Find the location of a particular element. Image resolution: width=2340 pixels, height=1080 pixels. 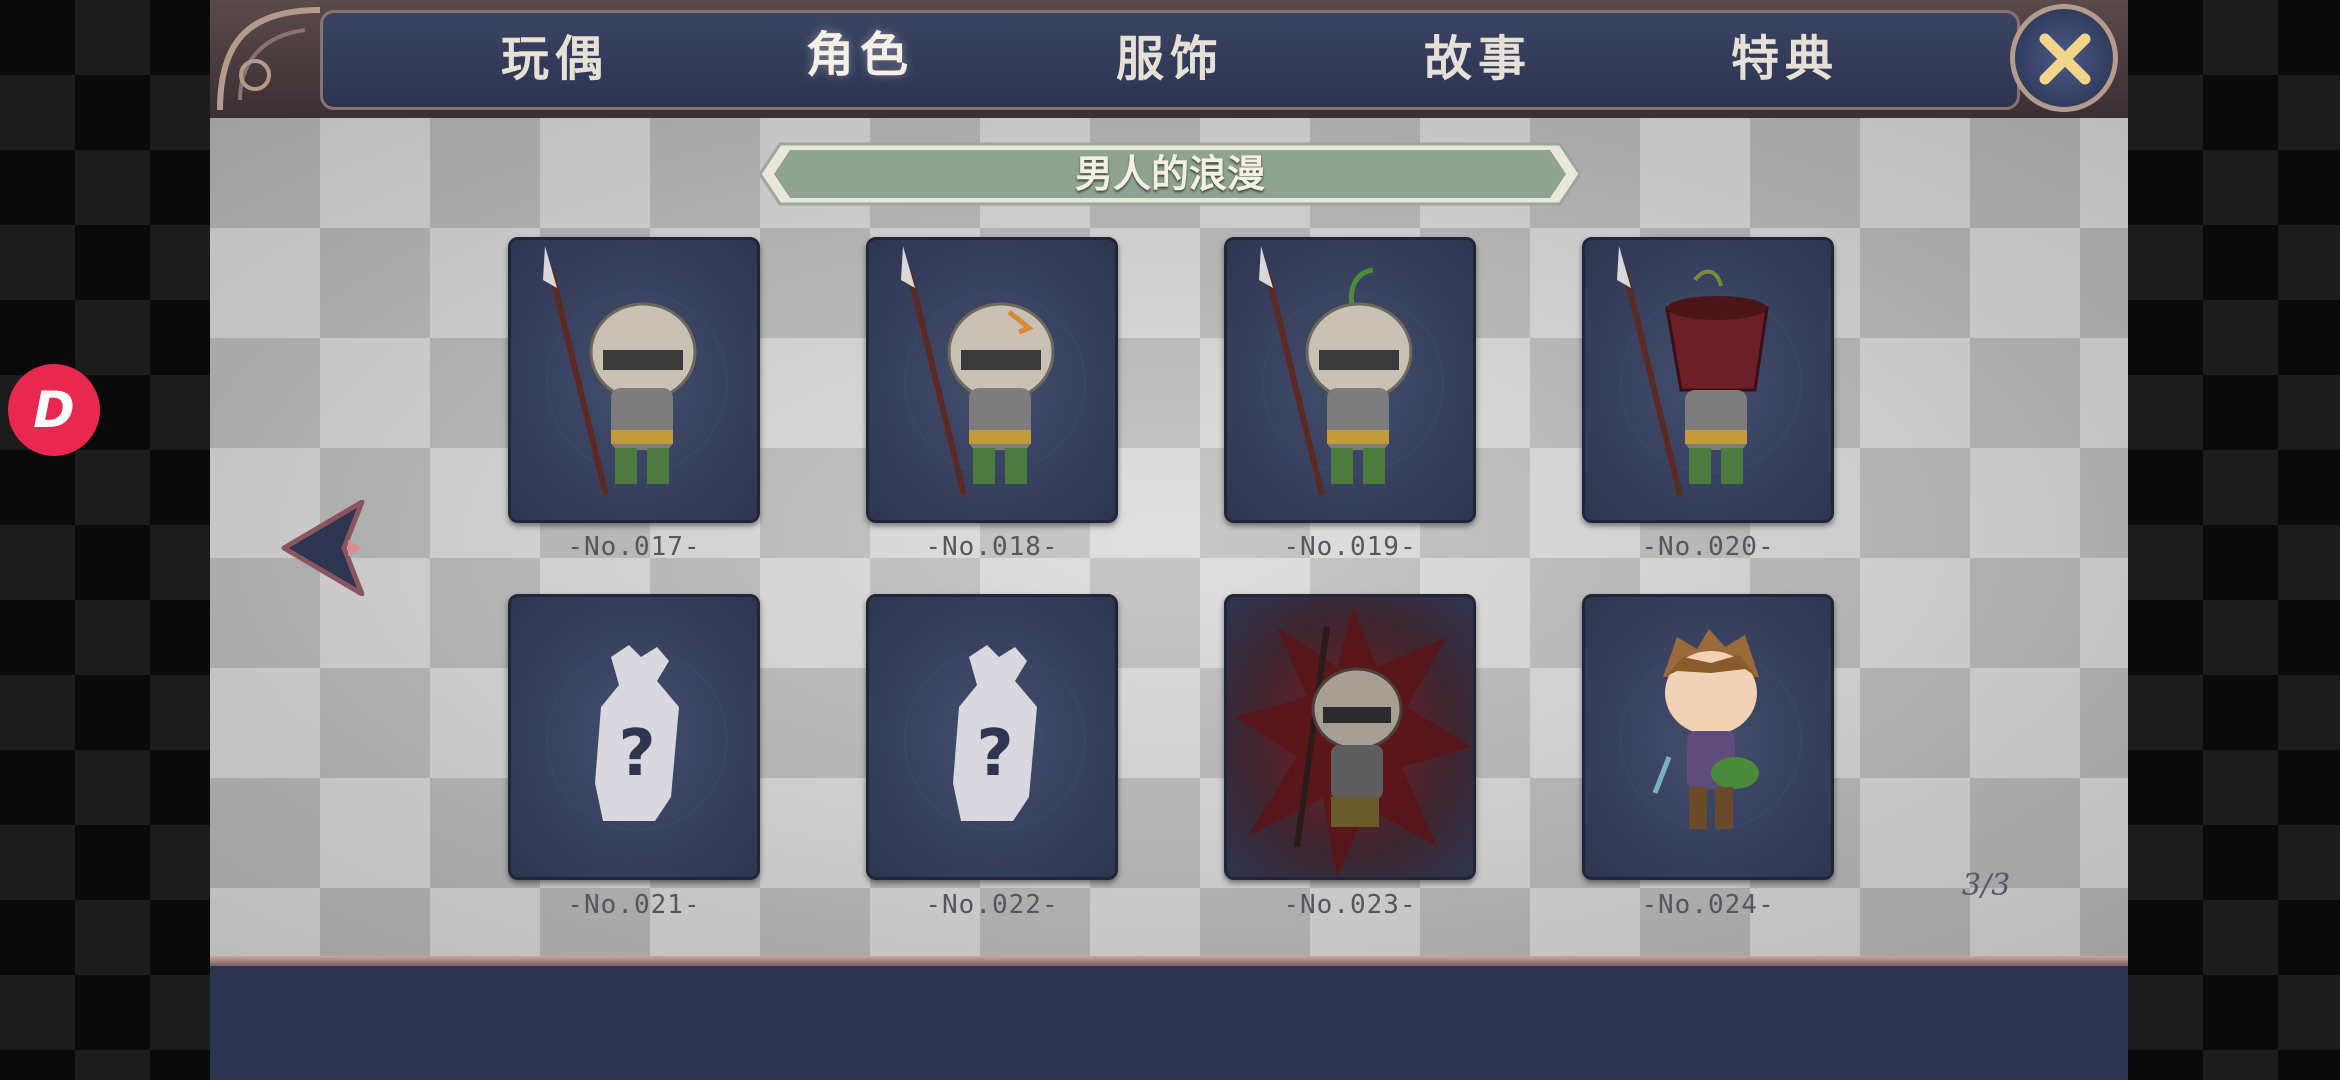

card-number-017: -No.017- is located at coordinates (634, 547).